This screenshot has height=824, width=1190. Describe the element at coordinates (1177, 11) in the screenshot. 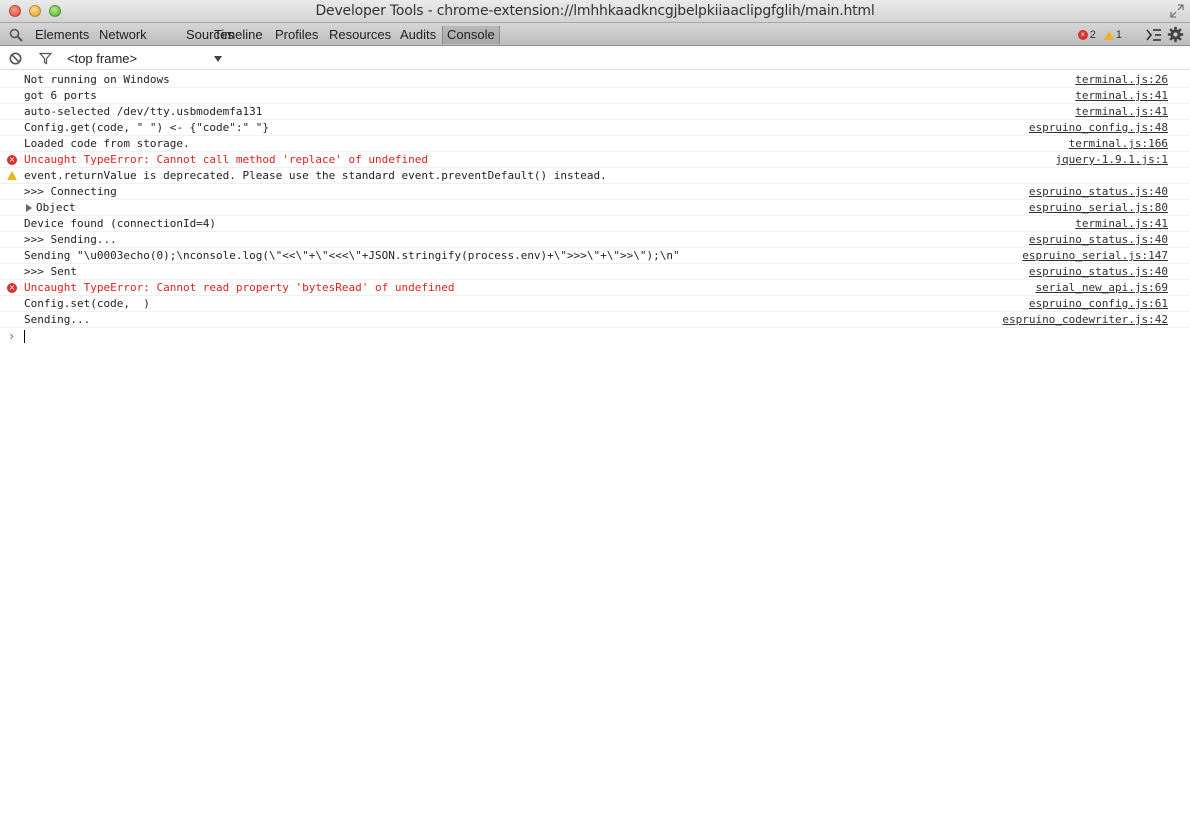

I see `fullscreen-icon` at that location.